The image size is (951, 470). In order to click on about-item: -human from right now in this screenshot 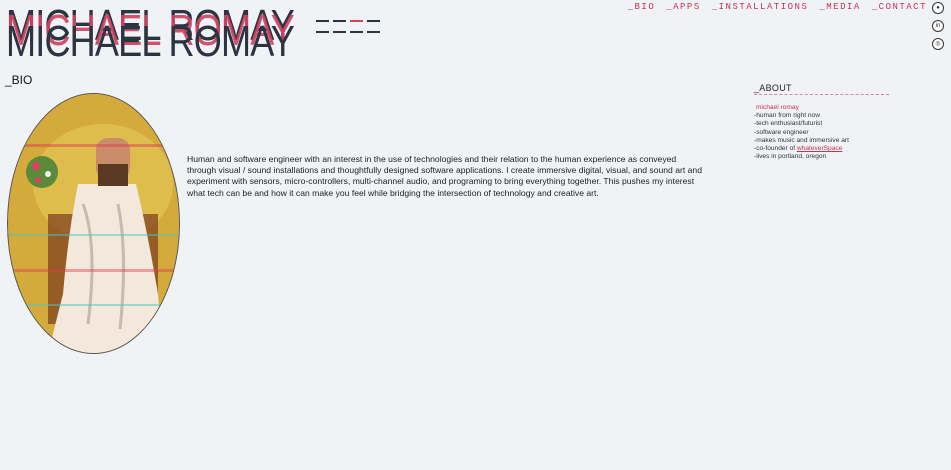, I will do `click(787, 116)`.